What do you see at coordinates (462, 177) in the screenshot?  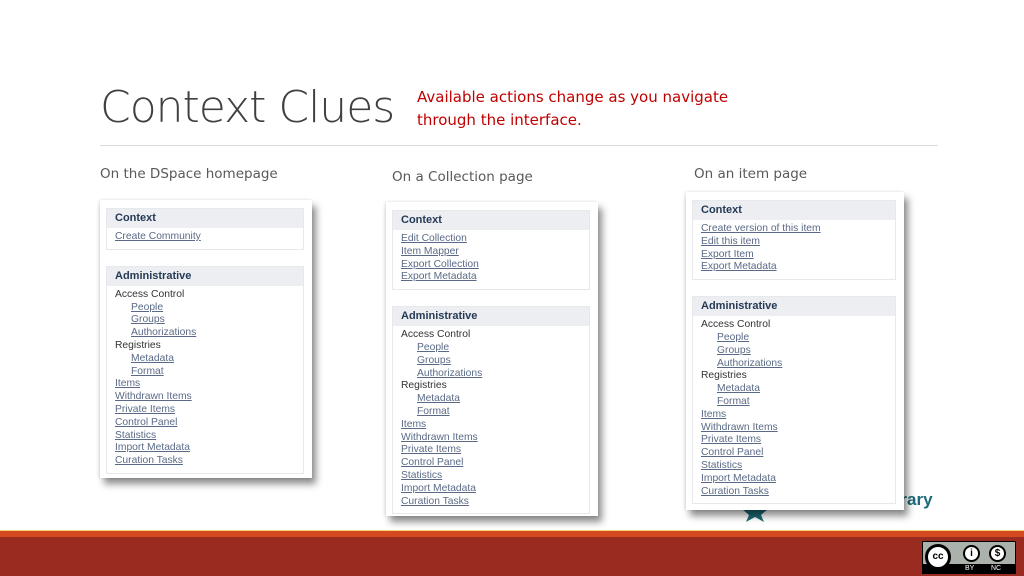 I see `caption-collection: On a Collection page` at bounding box center [462, 177].